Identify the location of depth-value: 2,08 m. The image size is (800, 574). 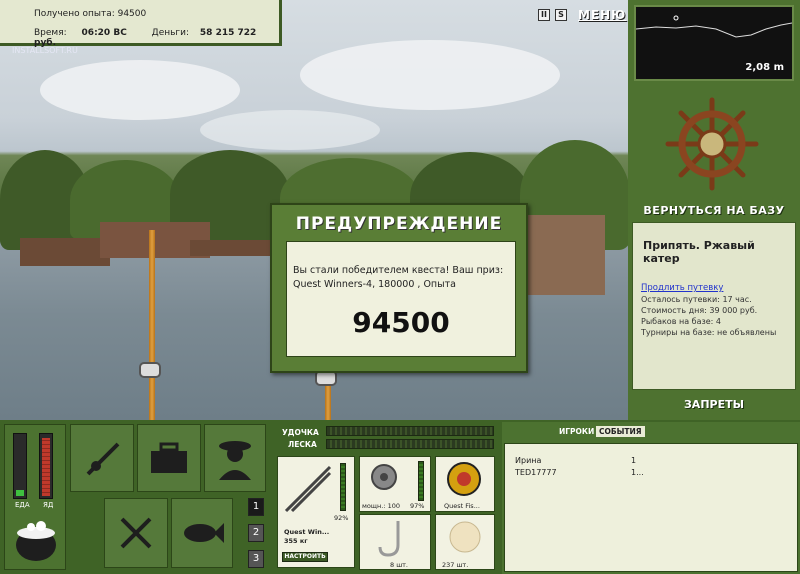
(764, 67).